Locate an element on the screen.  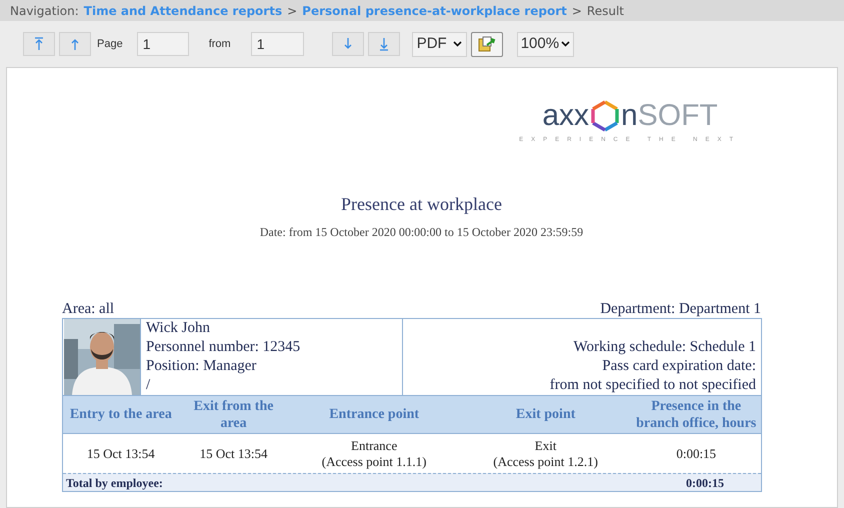
total-label: Total by employee: is located at coordinates (114, 483).